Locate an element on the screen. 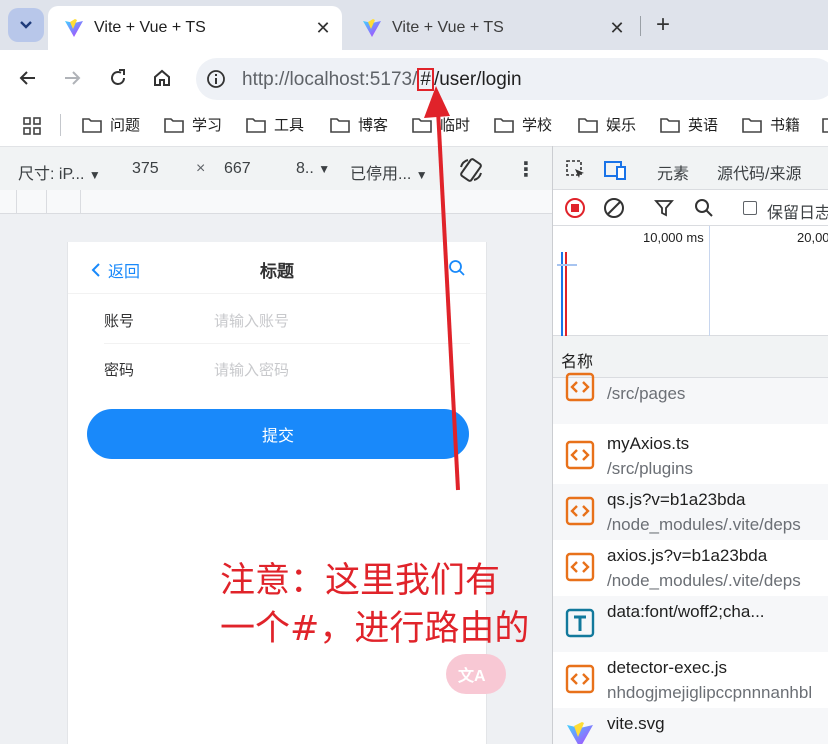 The height and width of the screenshot is (744, 828). bookmark-folder: 学习 is located at coordinates (193, 124).